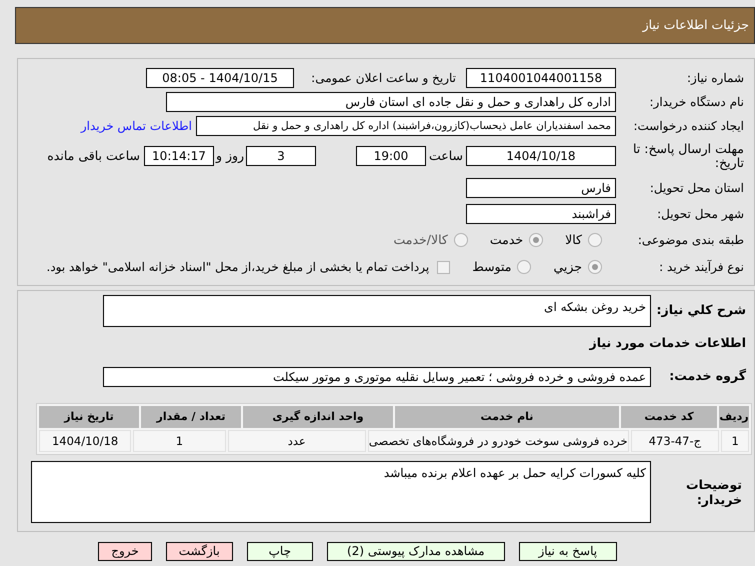  What do you see at coordinates (690, 240) in the screenshot?
I see `field-label: طبقه بندی موضوعی:` at bounding box center [690, 240].